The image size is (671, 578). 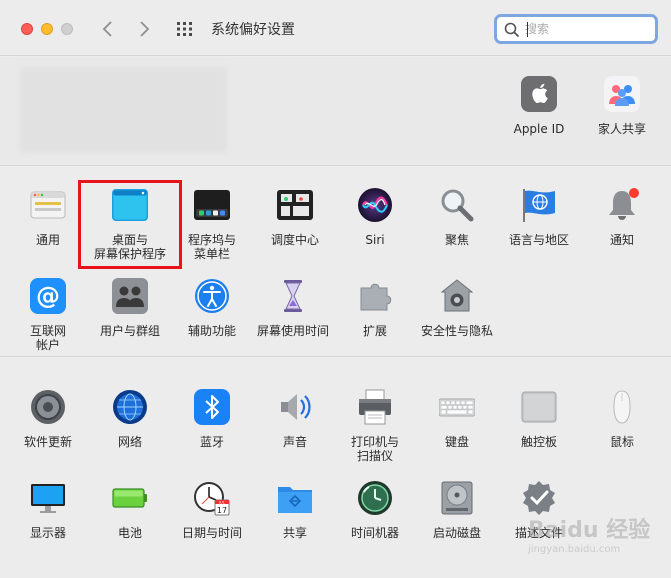 What do you see at coordinates (375, 205) in the screenshot?
I see `siri-icon` at bounding box center [375, 205].